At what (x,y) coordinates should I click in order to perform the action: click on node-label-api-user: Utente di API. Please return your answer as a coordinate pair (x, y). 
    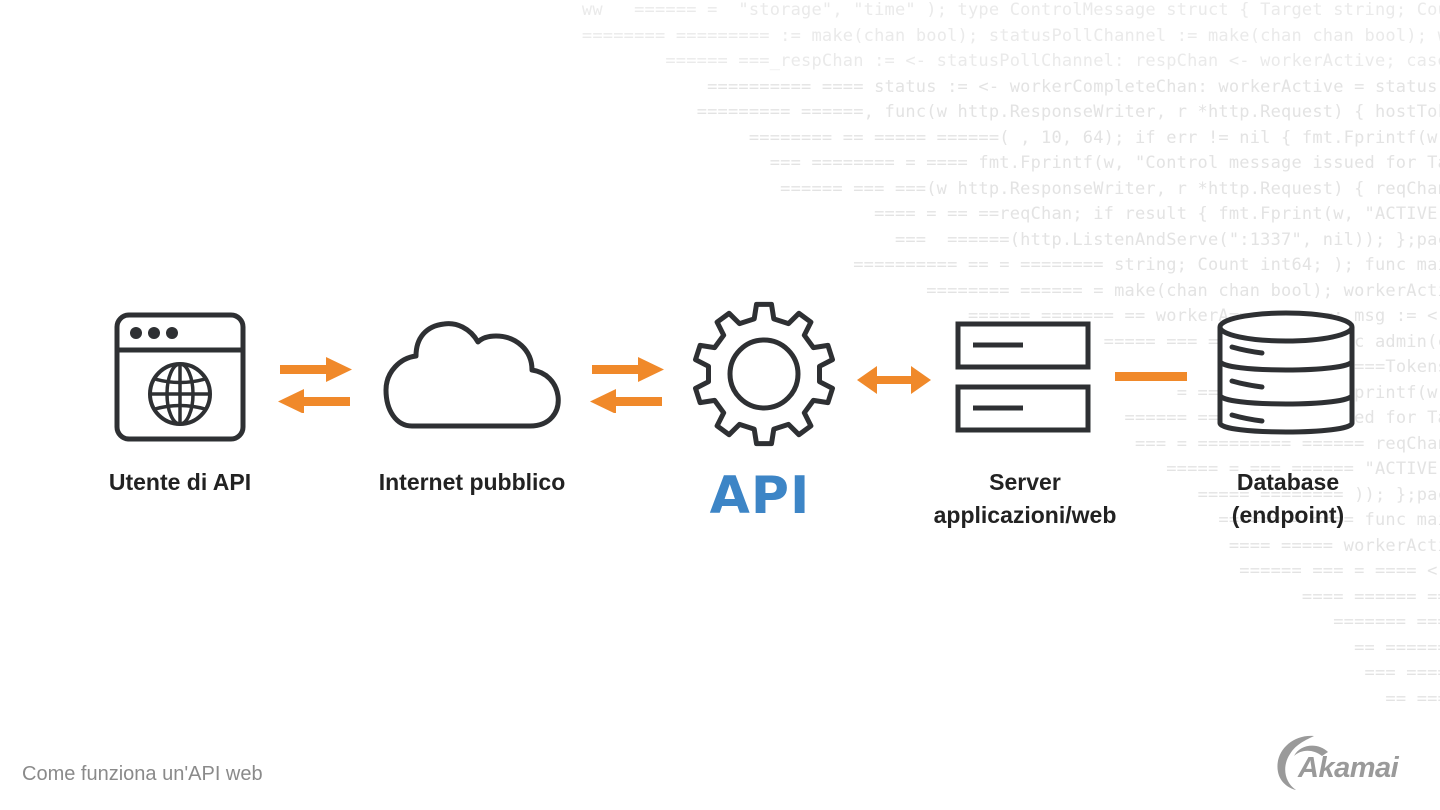
    Looking at the image, I should click on (180, 482).